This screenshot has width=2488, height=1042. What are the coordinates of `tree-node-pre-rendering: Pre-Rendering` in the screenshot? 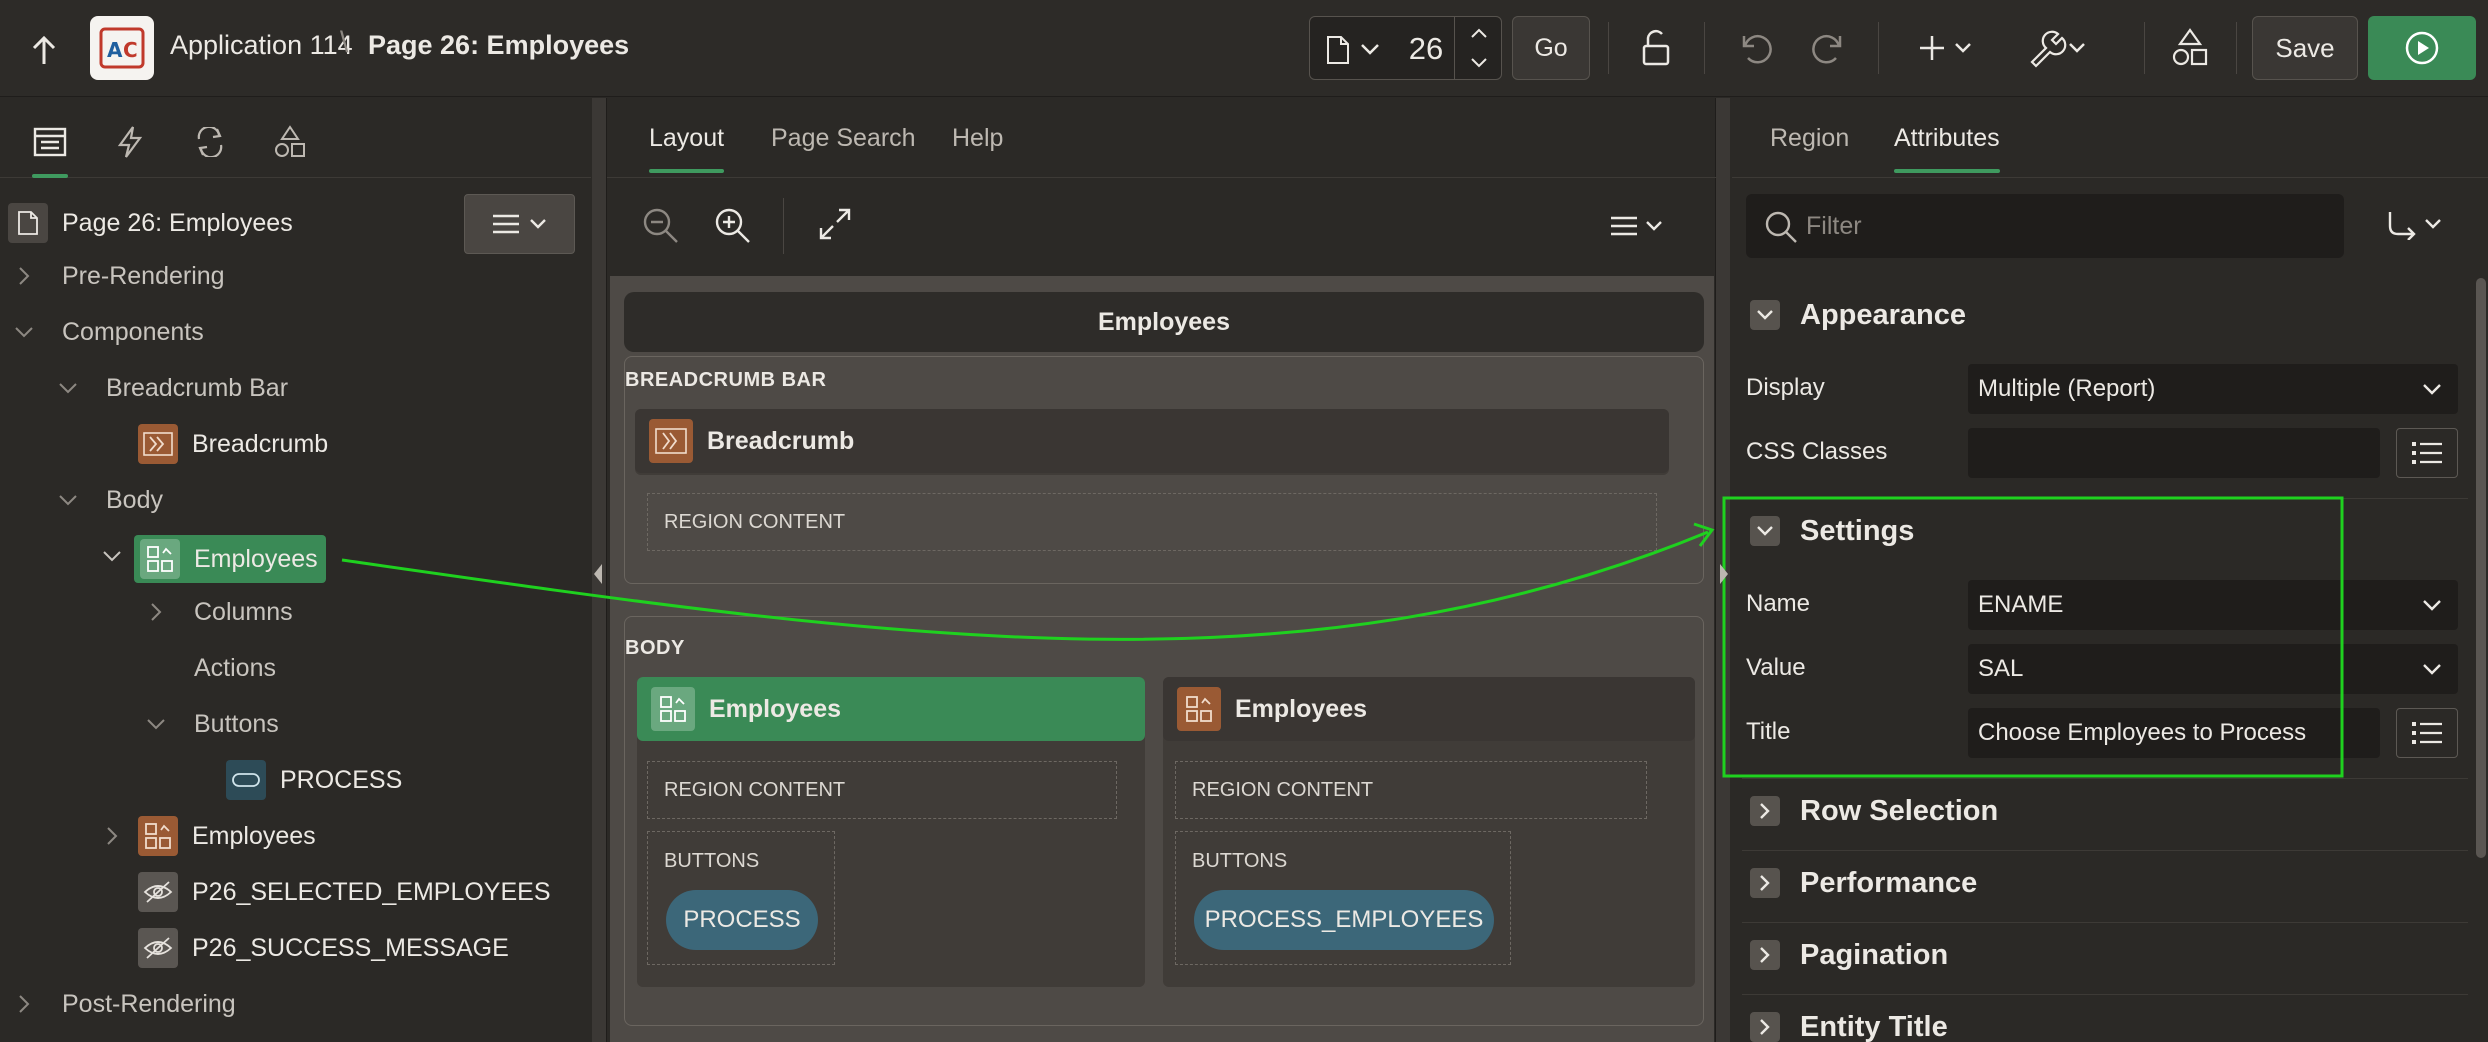 It's located at (143, 276).